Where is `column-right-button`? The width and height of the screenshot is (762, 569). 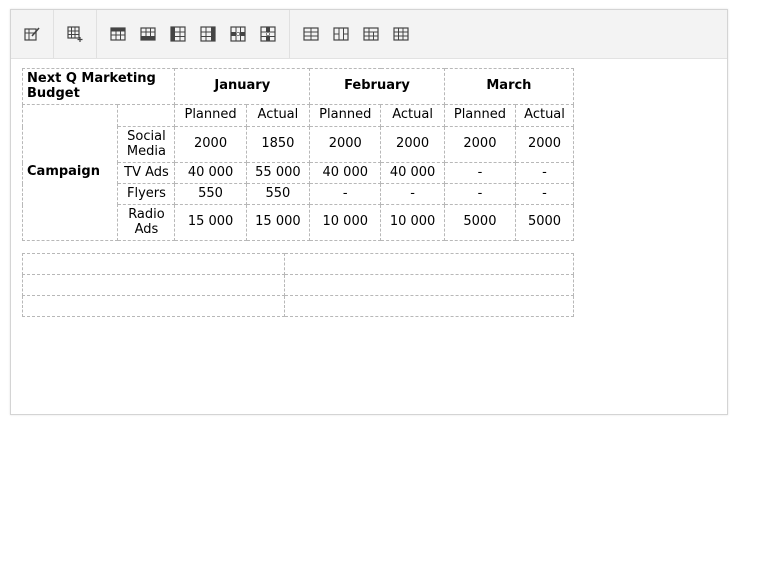
column-right-button is located at coordinates (208, 34).